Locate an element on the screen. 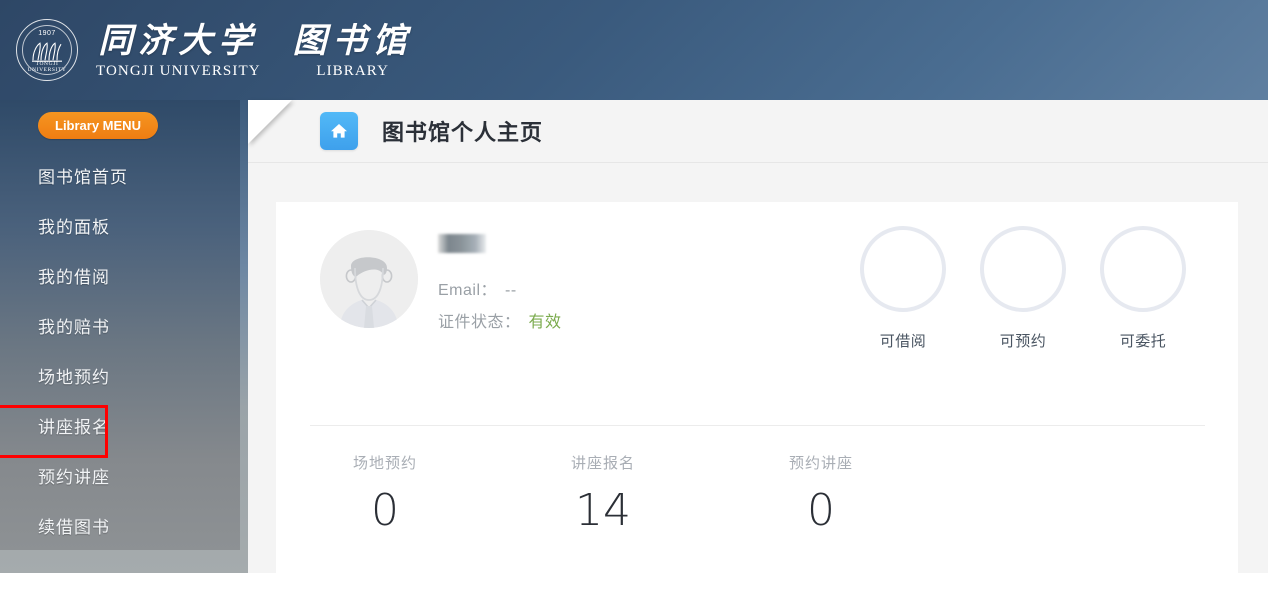 This screenshot has height=602, width=1268. tongji-seal-logo: 1907 TONGJI UNIVERSITY is located at coordinates (47, 50).